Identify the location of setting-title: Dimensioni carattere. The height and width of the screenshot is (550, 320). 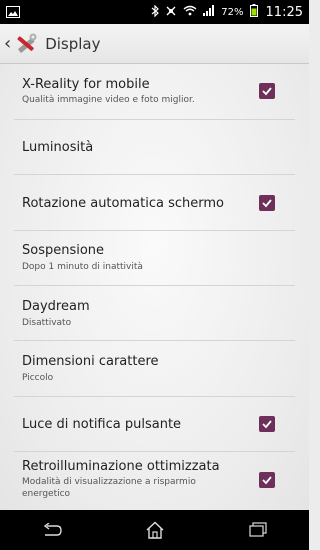
(90, 361).